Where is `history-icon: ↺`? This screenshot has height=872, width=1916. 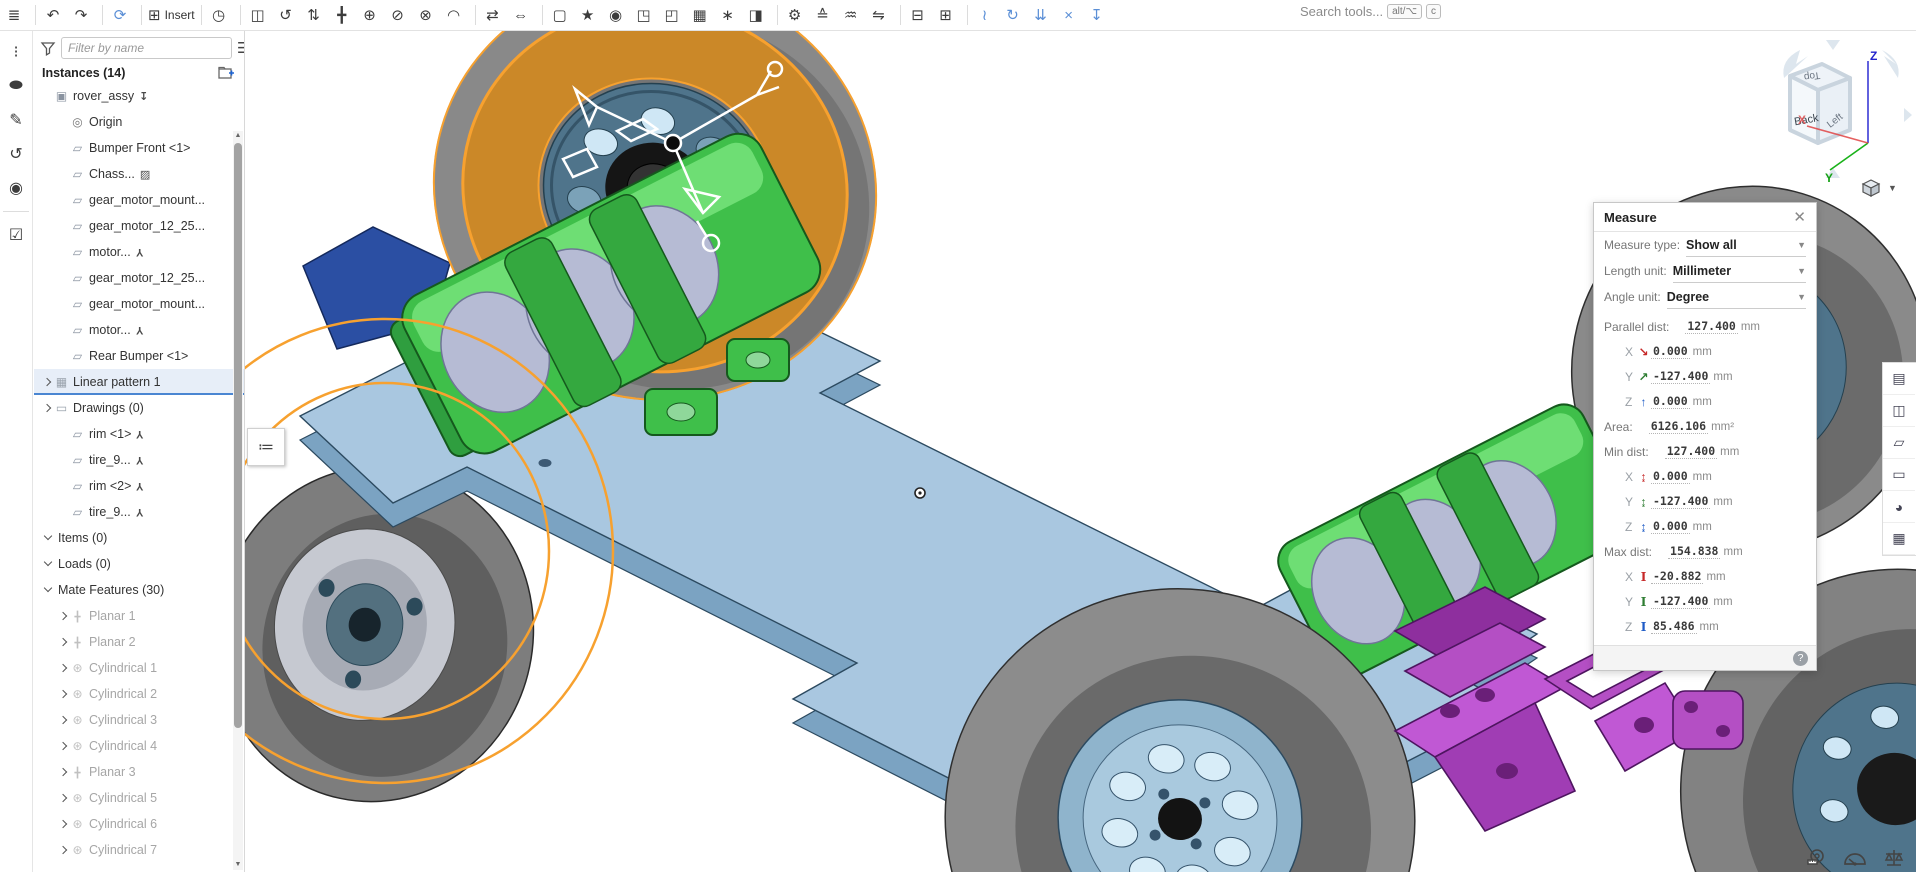
history-icon: ↺ is located at coordinates (16, 154).